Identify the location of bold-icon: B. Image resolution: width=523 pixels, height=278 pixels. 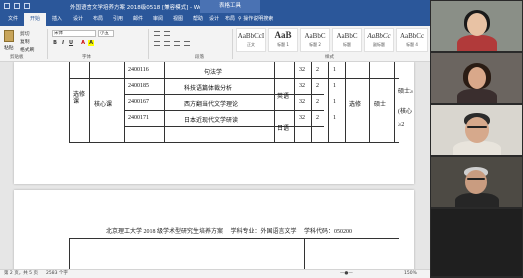
(55, 43).